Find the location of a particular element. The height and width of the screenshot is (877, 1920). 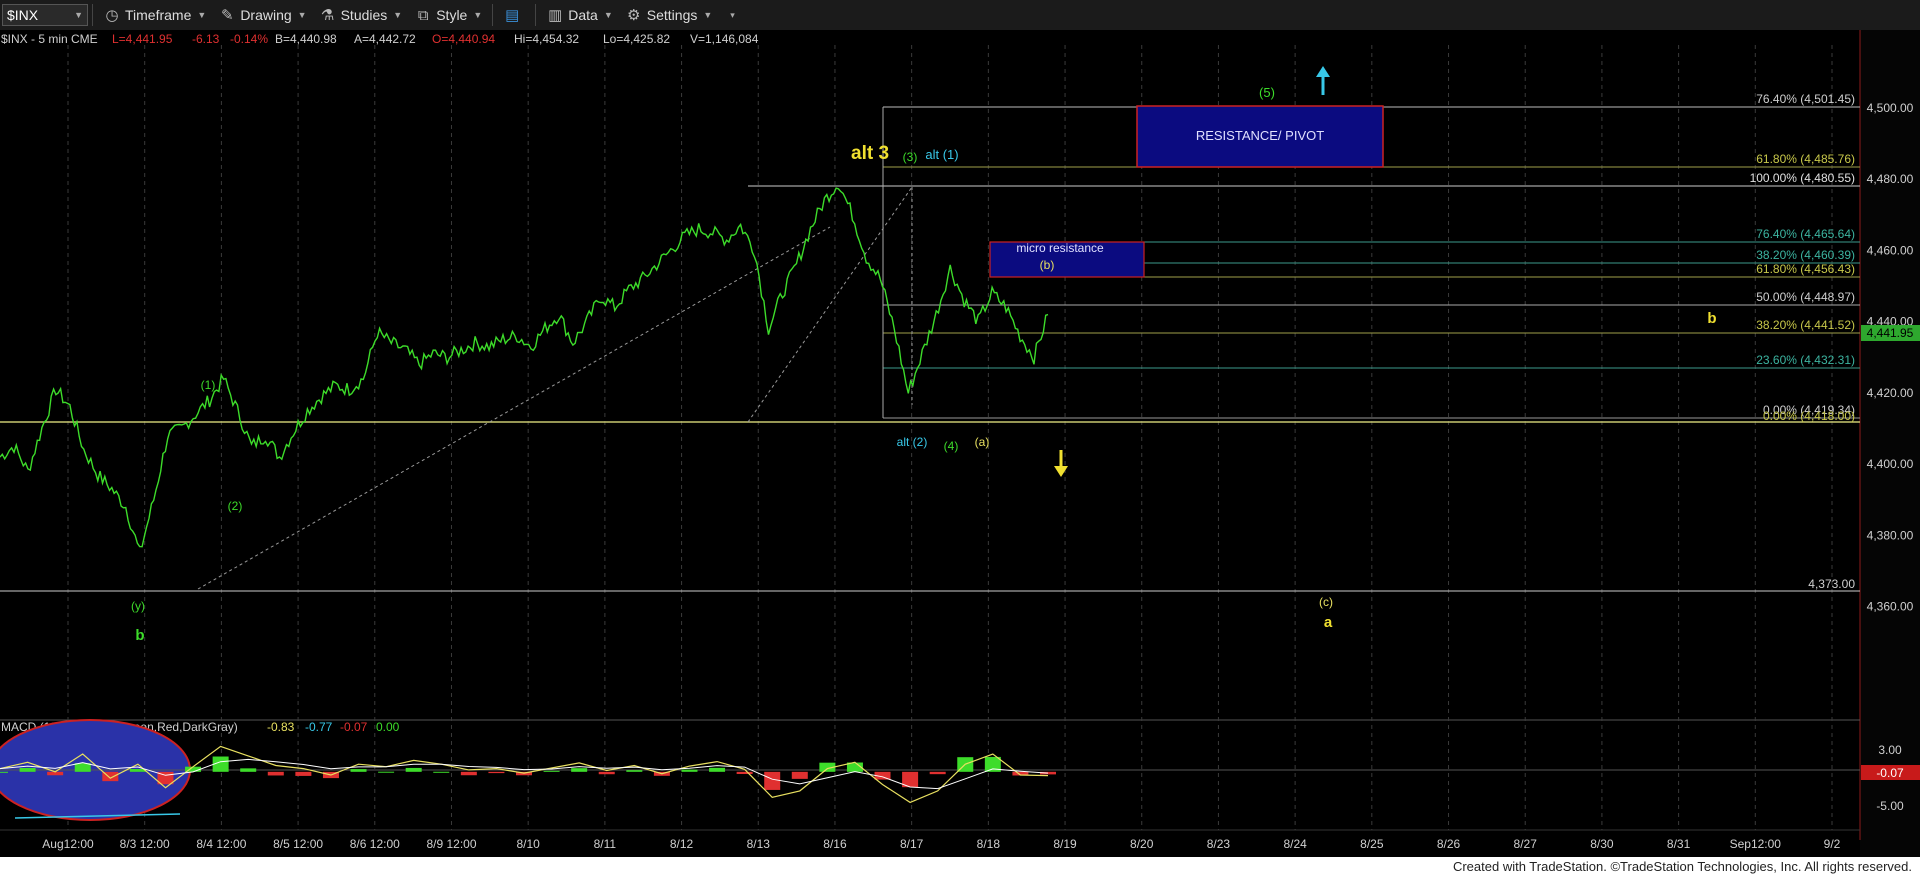

settings-button: ⚙ Settings ▼ is located at coordinates (669, 15).